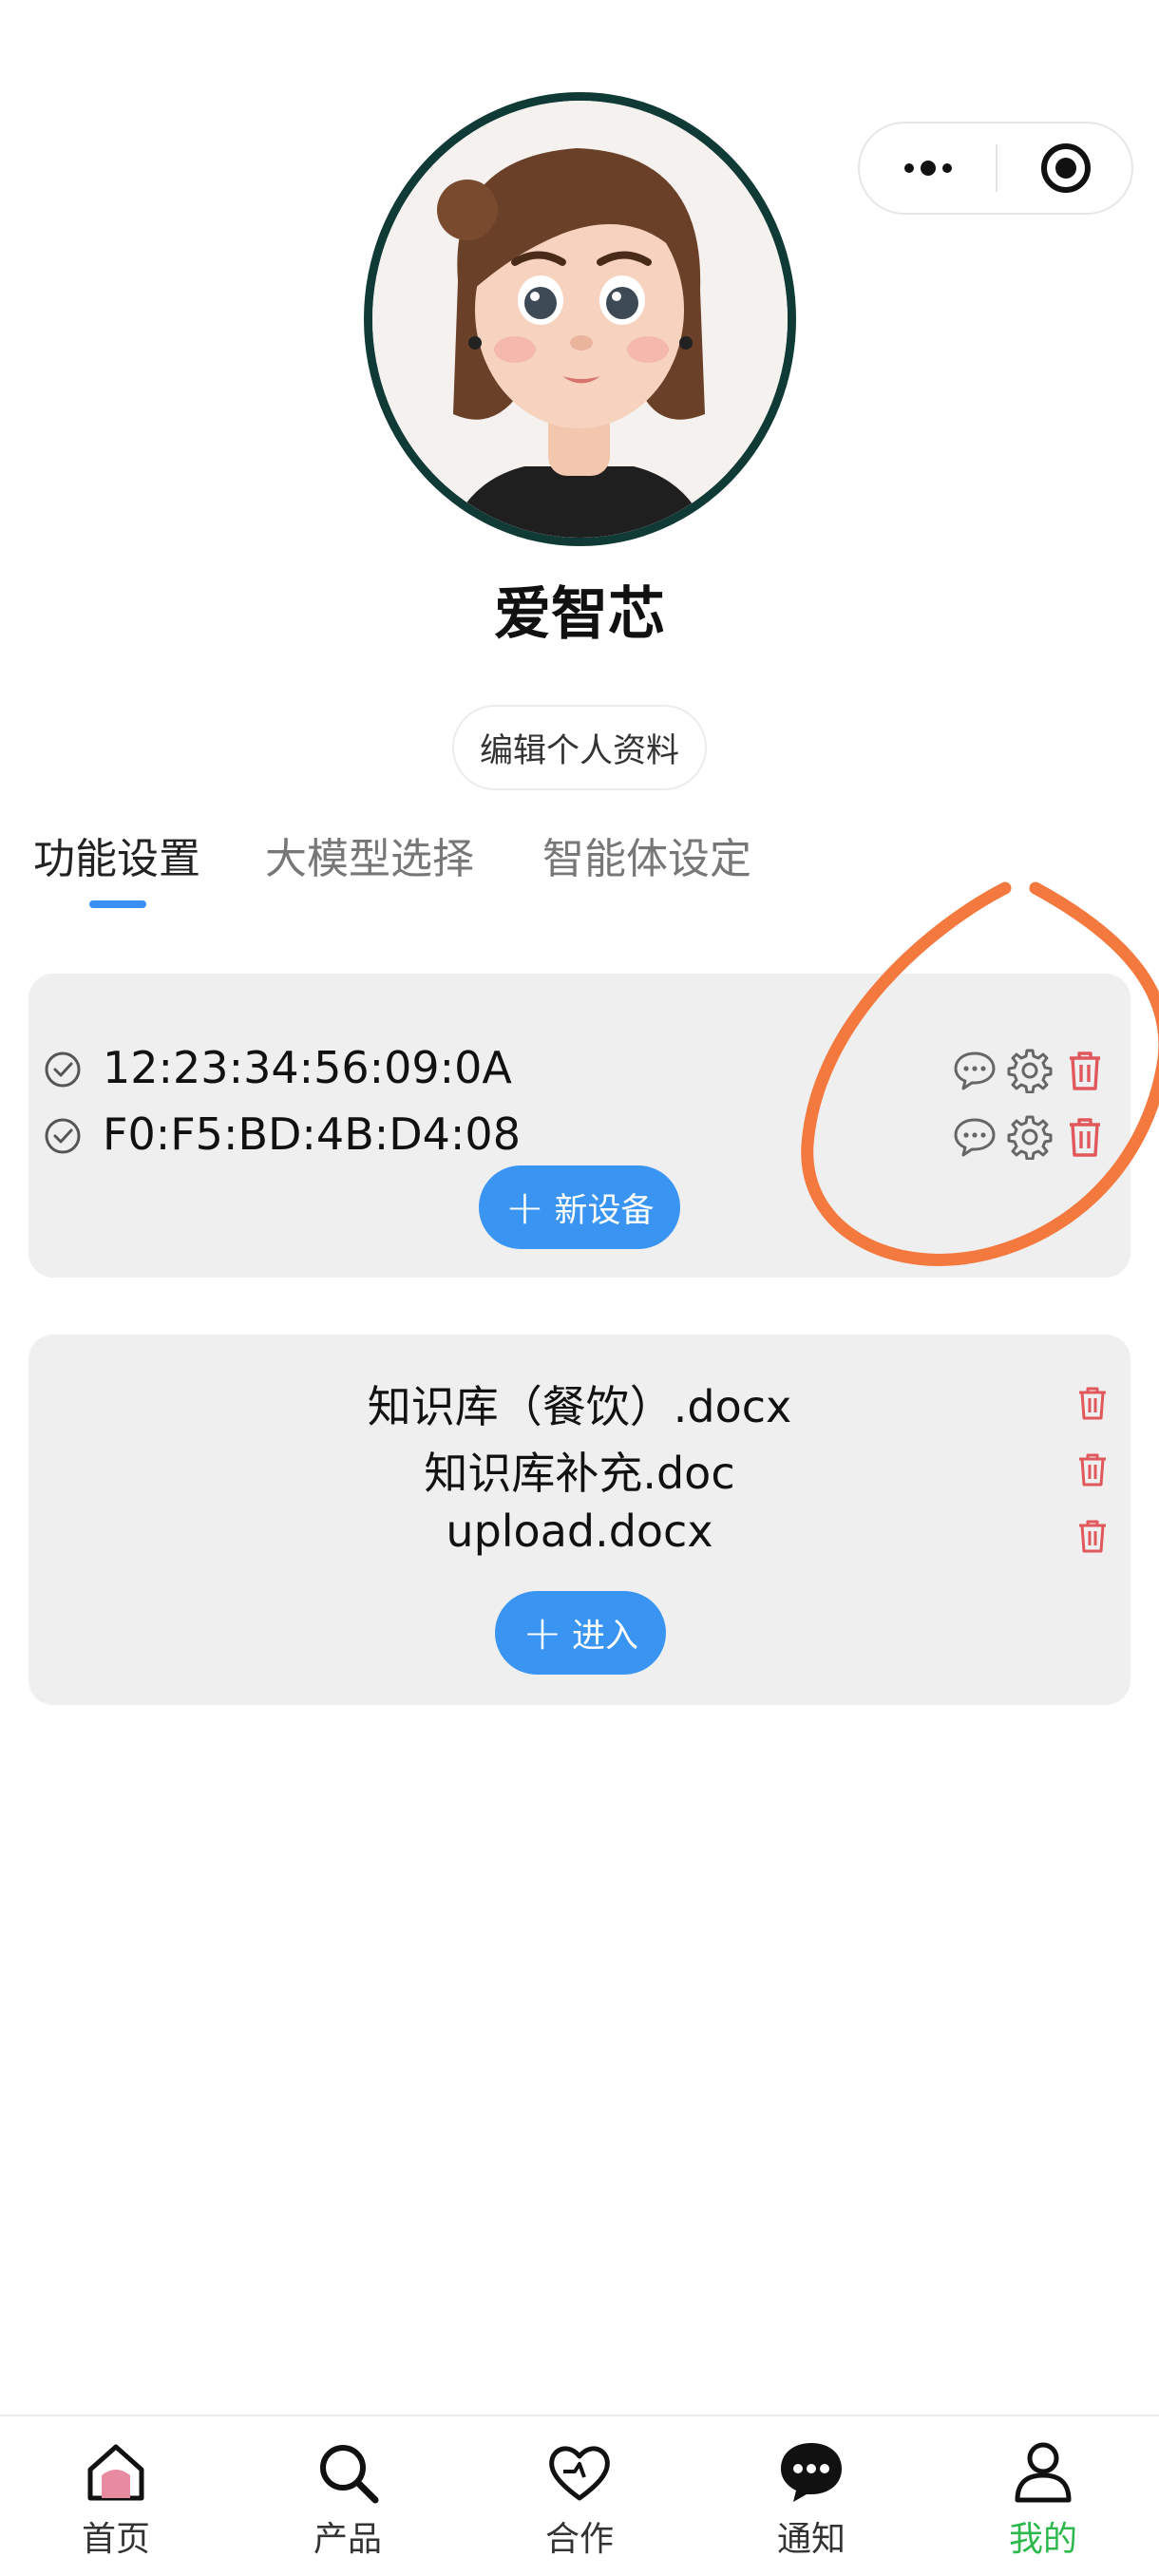 The image size is (1159, 2576). What do you see at coordinates (1043, 2472) in the screenshot?
I see `user-icon` at bounding box center [1043, 2472].